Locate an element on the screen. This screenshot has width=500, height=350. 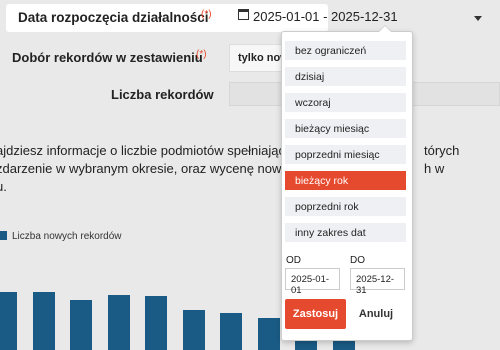
date-required-marker: (*) is located at coordinates (206, 14).